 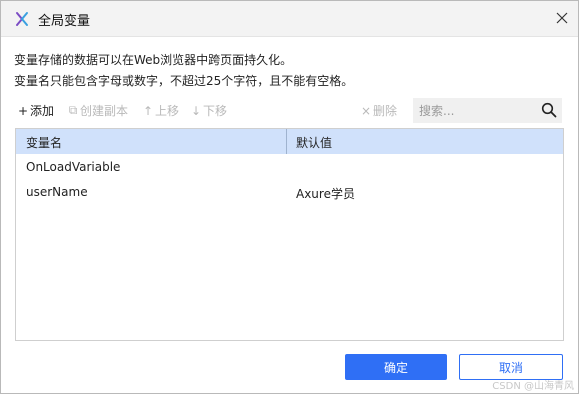 What do you see at coordinates (289, 193) in the screenshot?
I see `table-row: userName Axure学员` at bounding box center [289, 193].